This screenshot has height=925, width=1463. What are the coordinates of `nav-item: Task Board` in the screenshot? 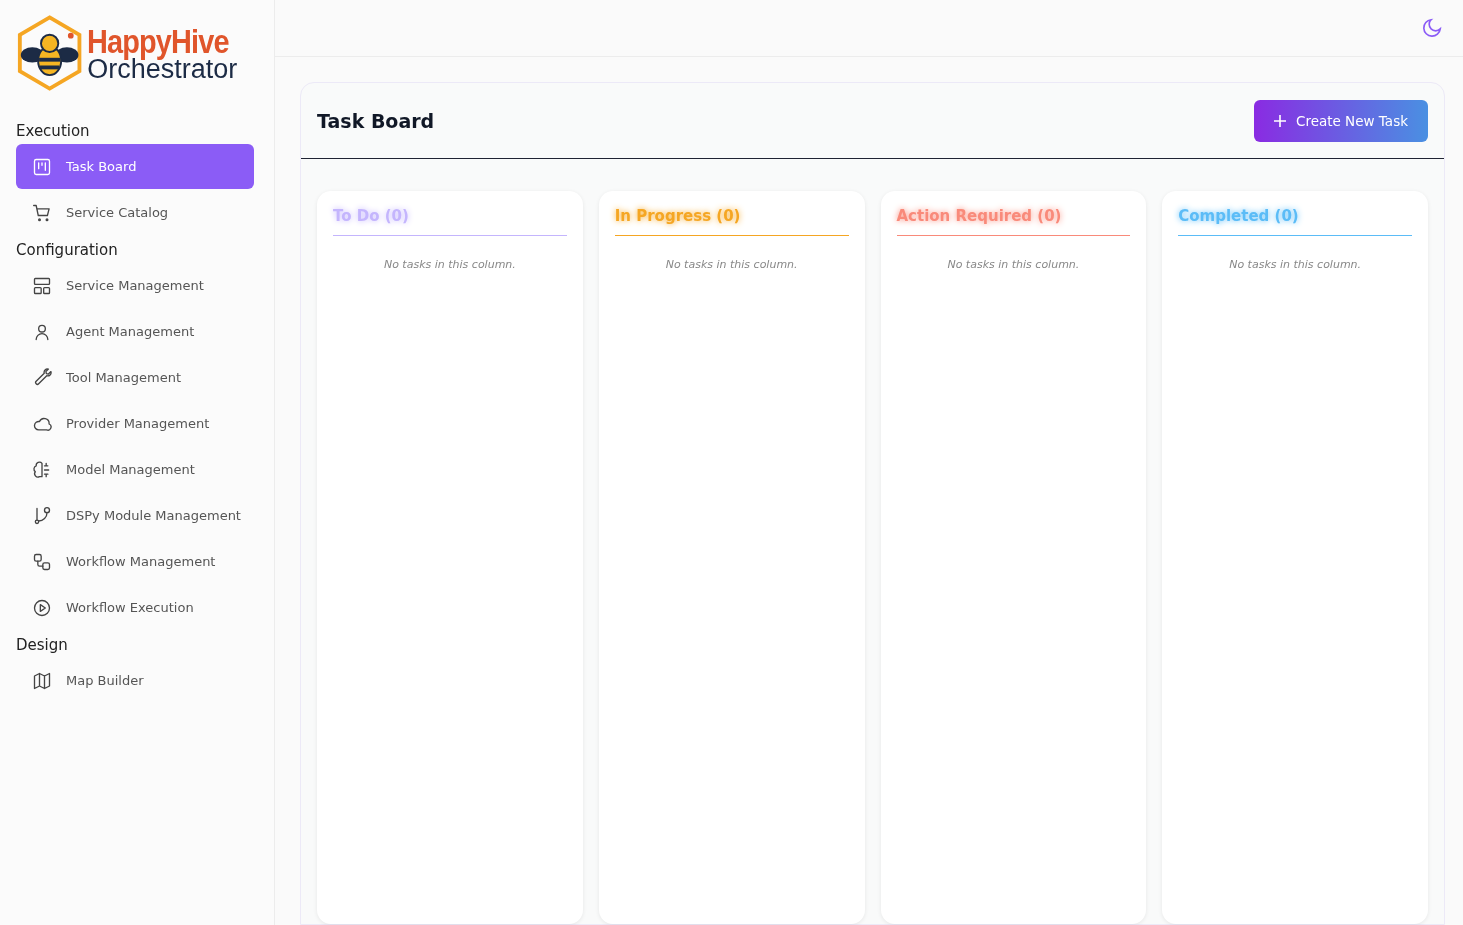 It's located at (135, 166).